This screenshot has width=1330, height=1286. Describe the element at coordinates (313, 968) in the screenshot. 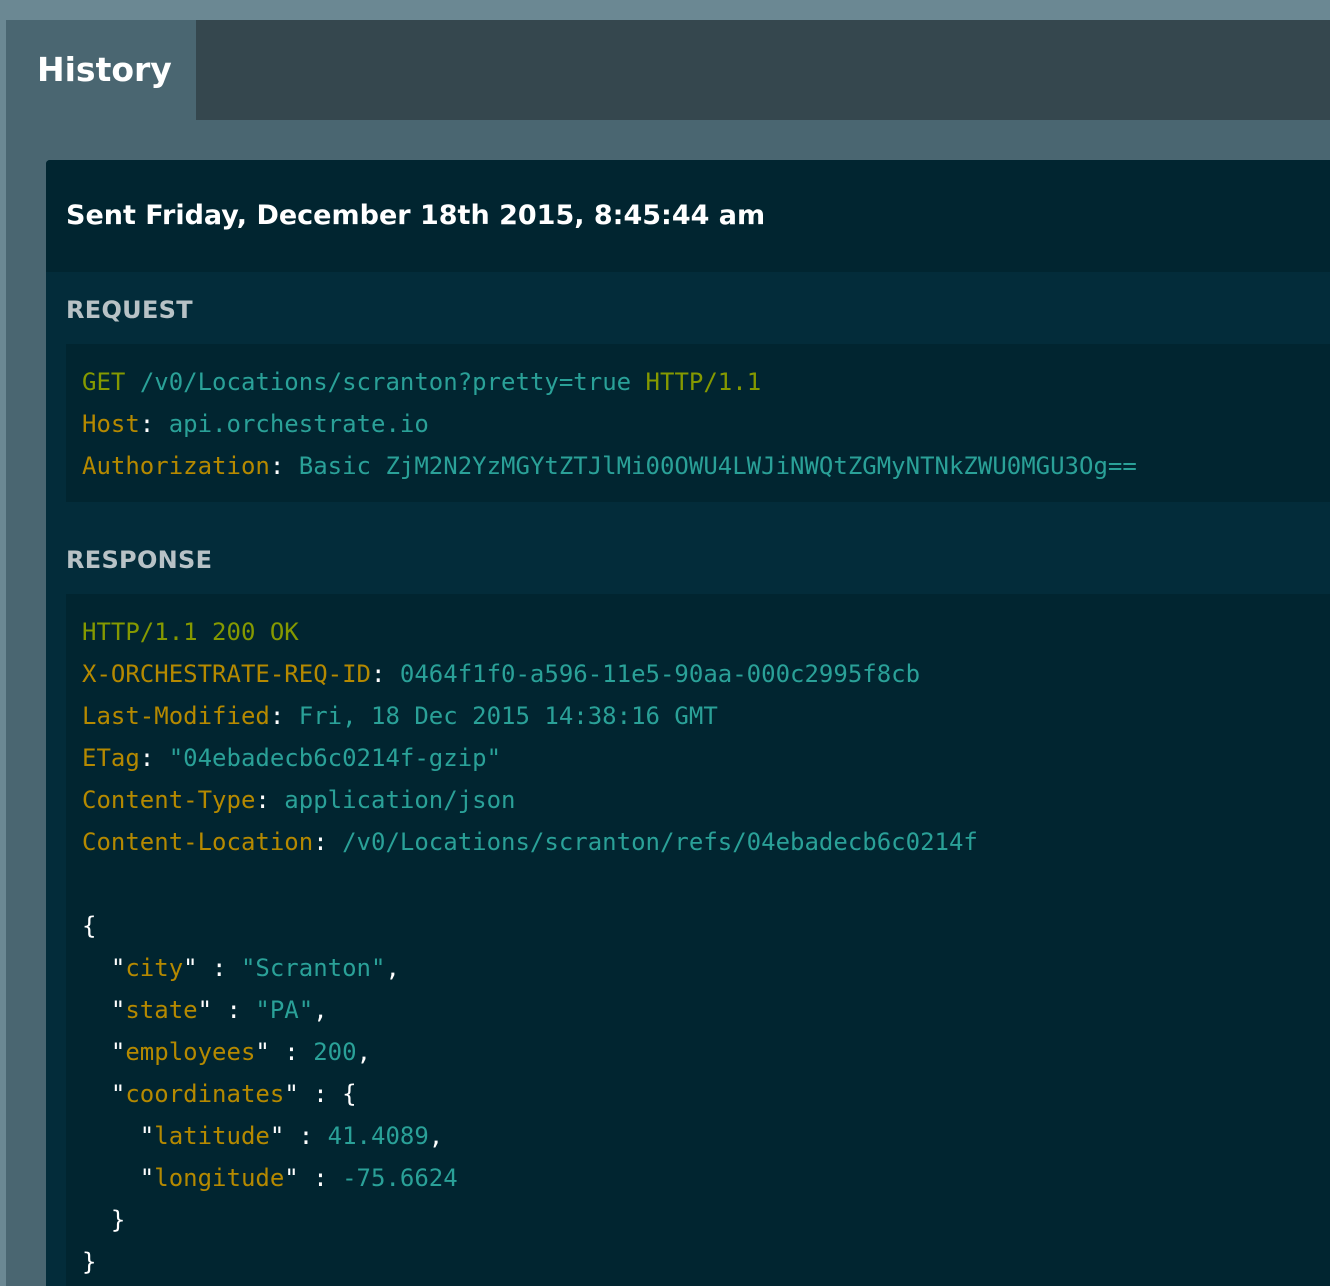

I see `json-value: "Scranton"` at that location.